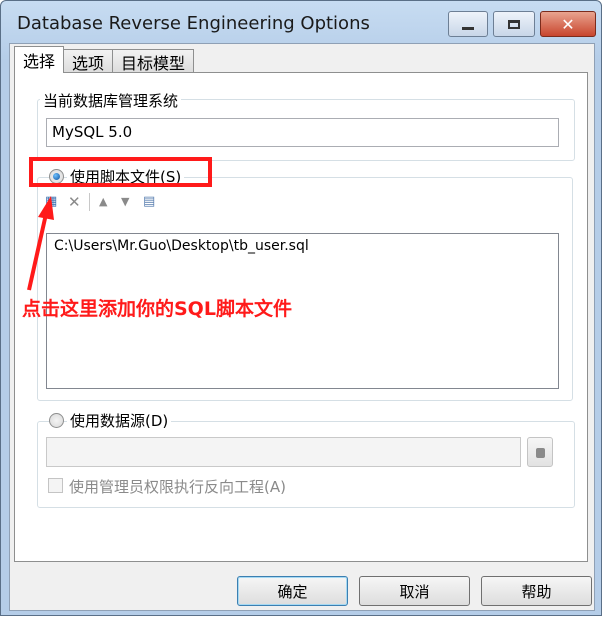 The width and height of the screenshot is (604, 618). I want to click on tab-bar: 选择 选项 目标模型, so click(104, 59).